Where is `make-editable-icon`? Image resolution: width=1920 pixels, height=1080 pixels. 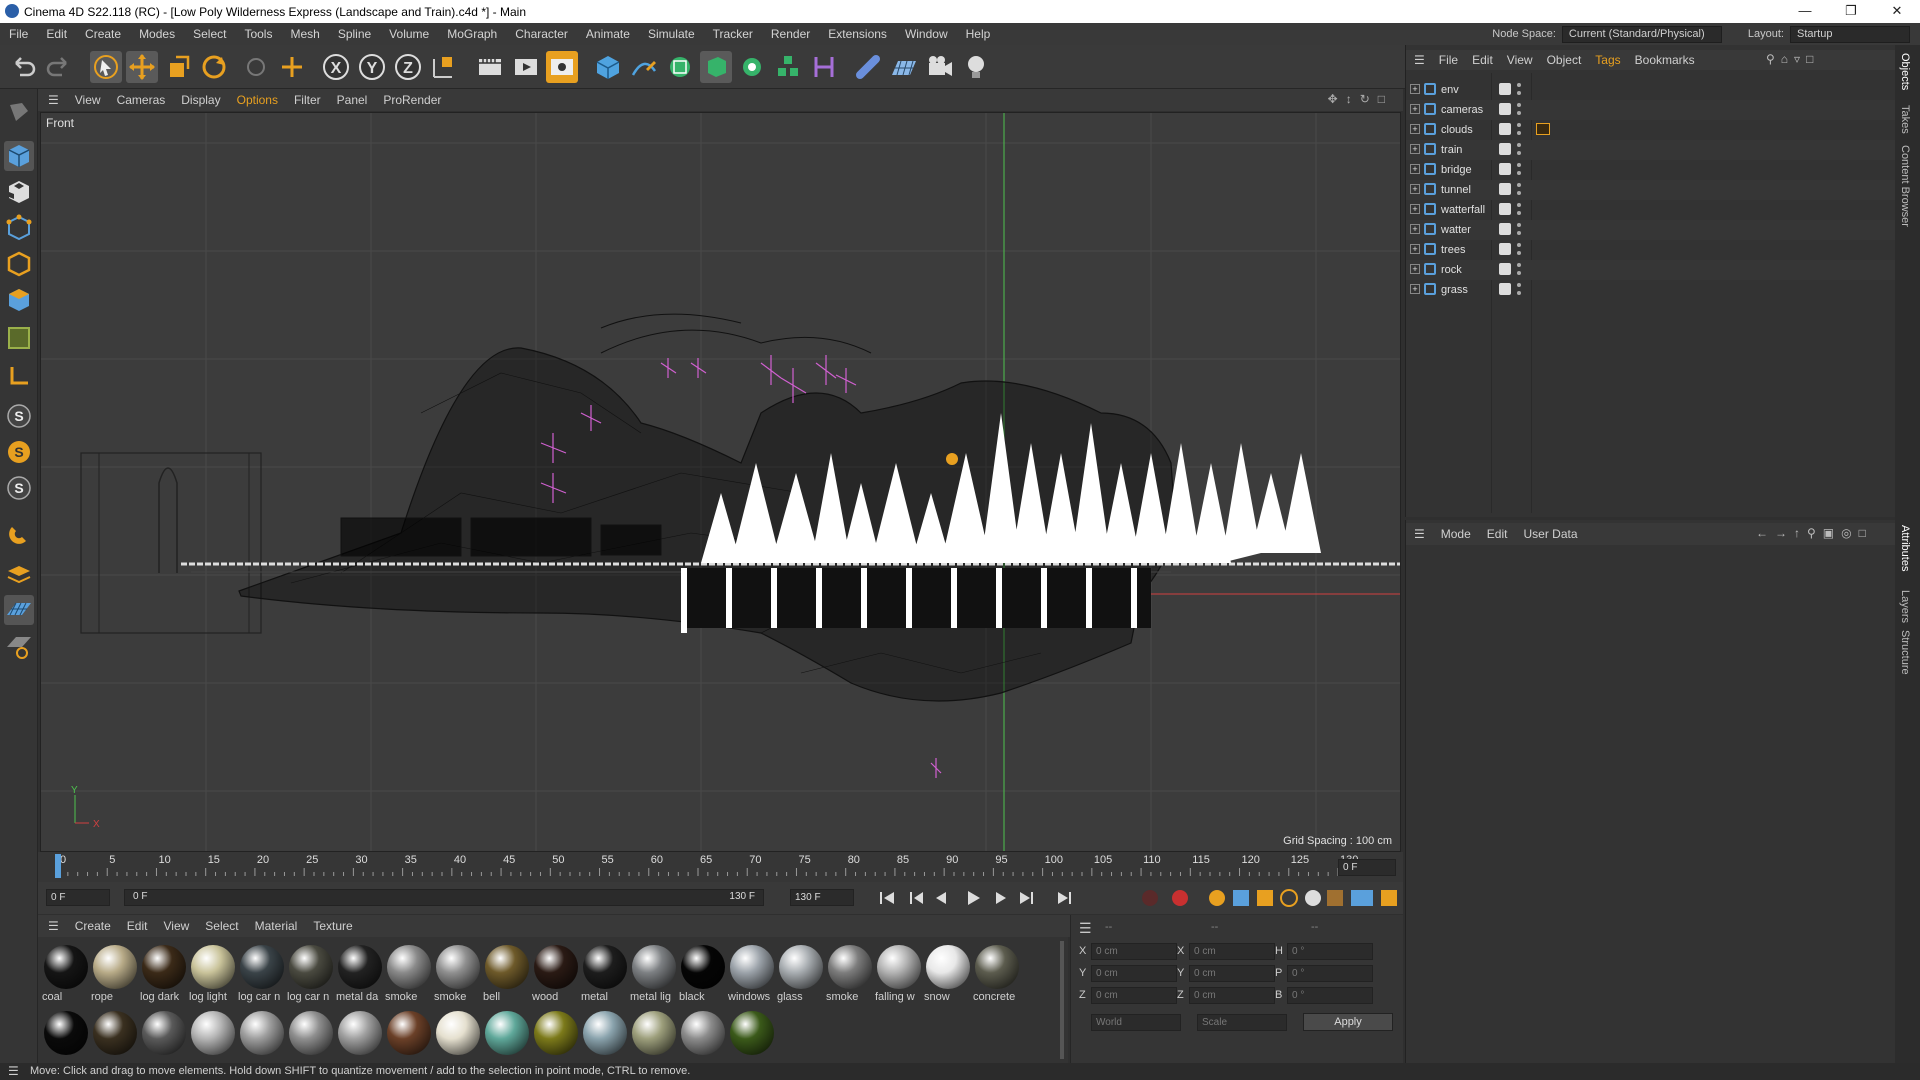 make-editable-icon is located at coordinates (19, 112).